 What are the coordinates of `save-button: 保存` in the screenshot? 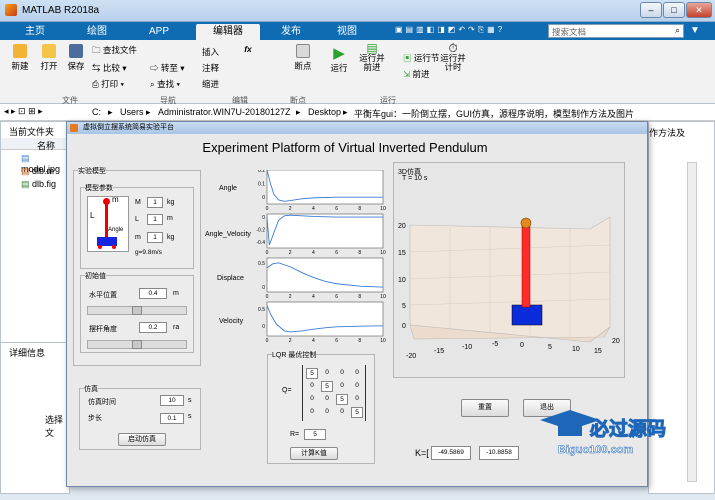 It's located at (76, 58).